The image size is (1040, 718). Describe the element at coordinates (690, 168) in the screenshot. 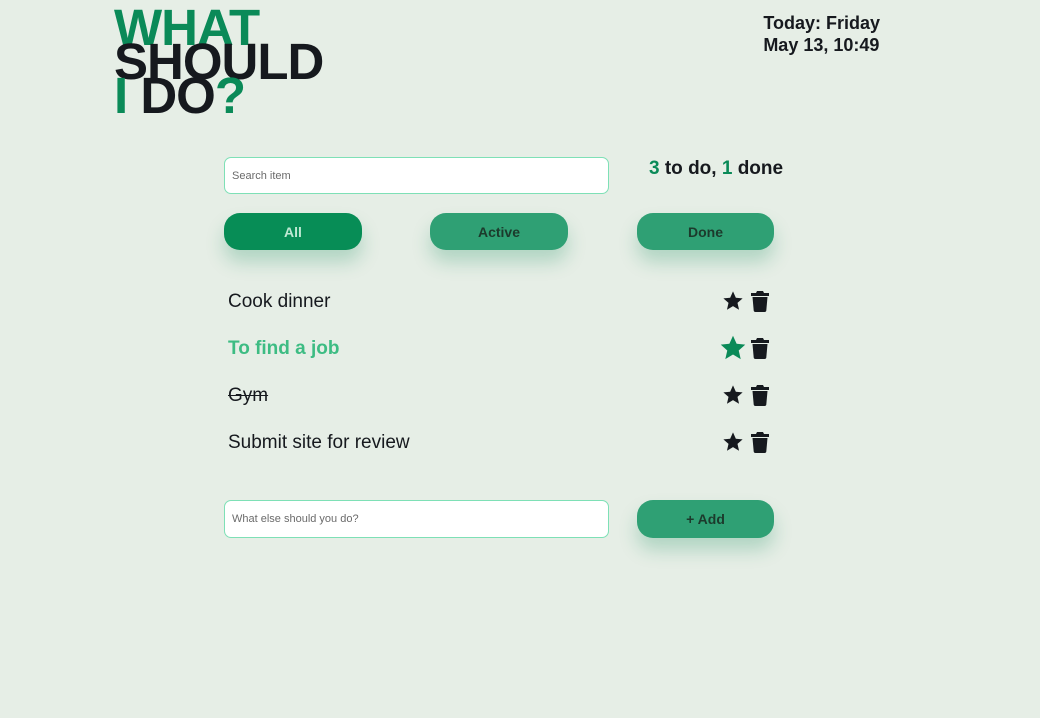

I see `todo-count-label: to do,` at that location.